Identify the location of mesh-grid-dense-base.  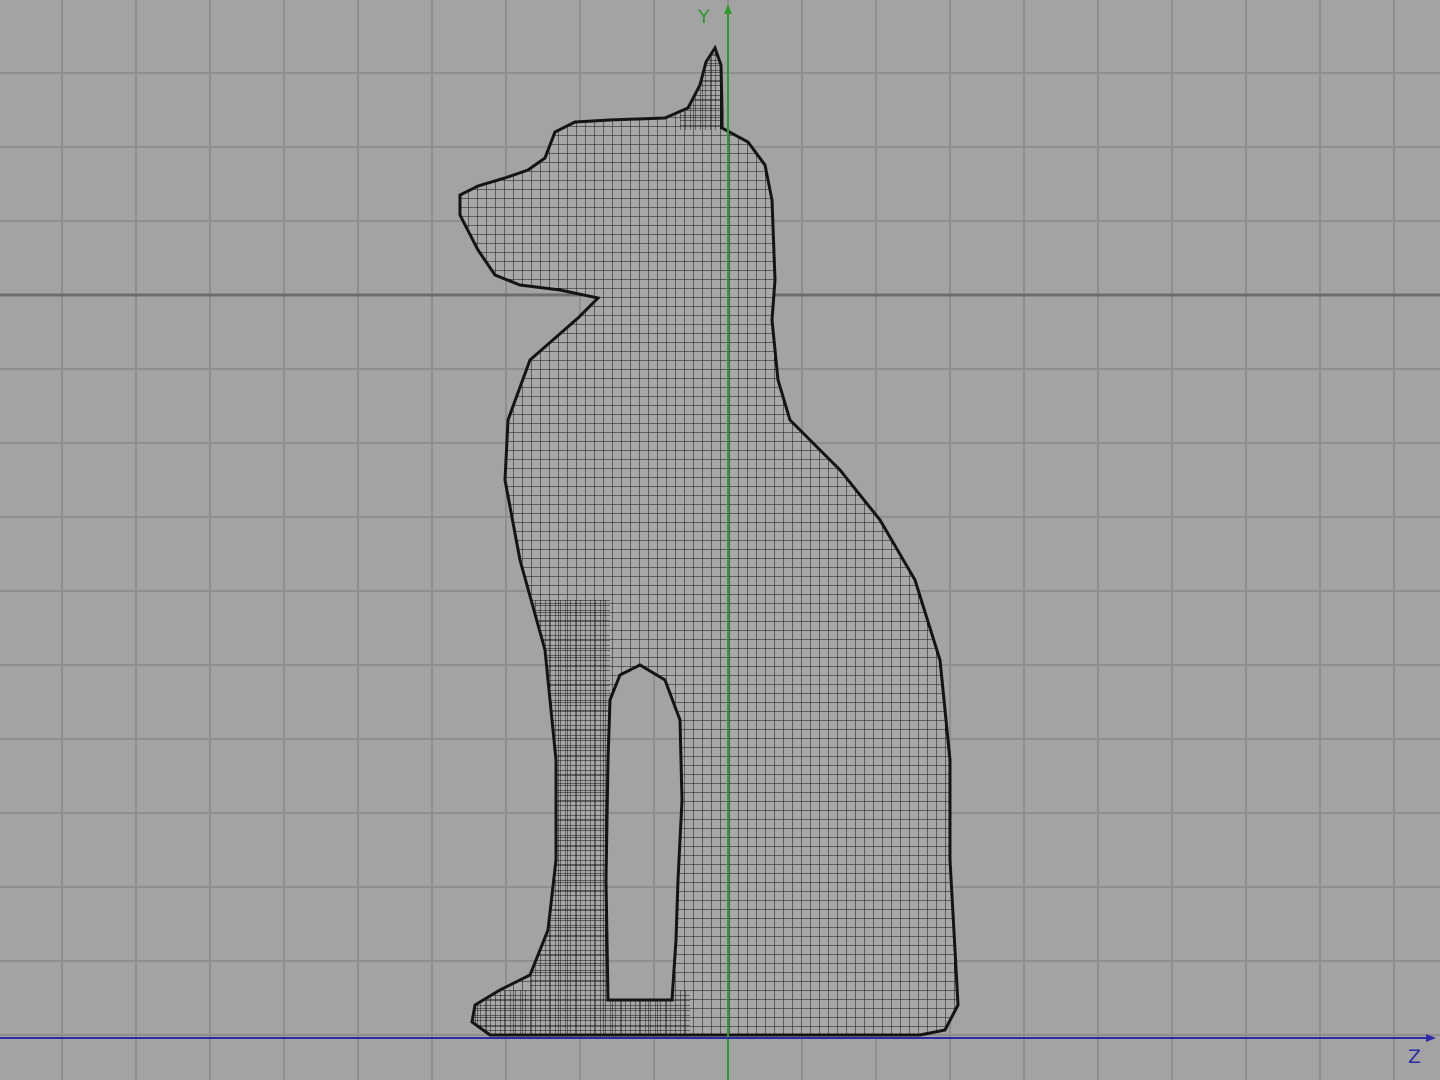
(580, 1012).